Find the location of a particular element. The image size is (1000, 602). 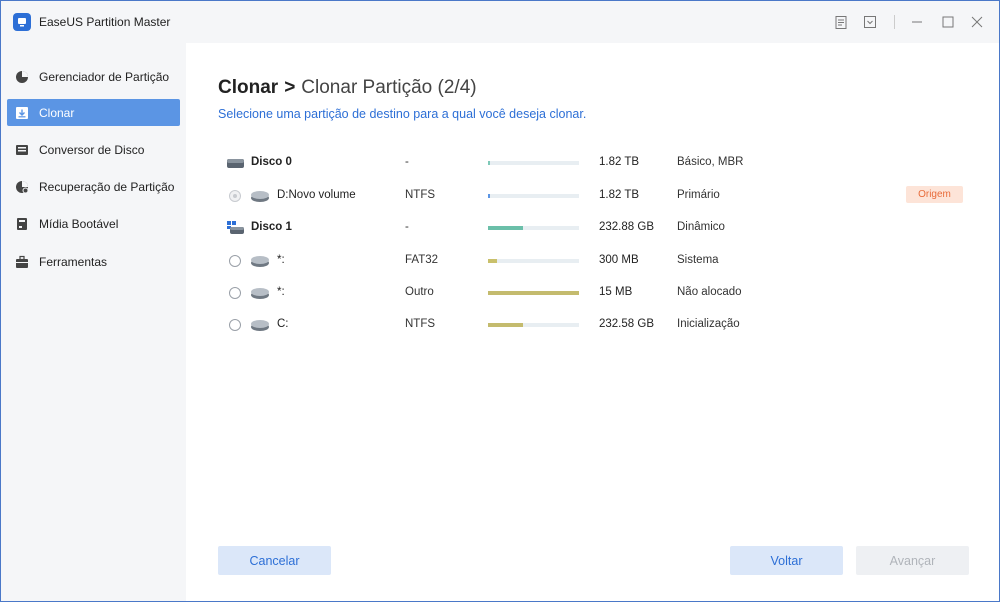

sidebar-item-midia: Mídia Bootável is located at coordinates (93, 223).